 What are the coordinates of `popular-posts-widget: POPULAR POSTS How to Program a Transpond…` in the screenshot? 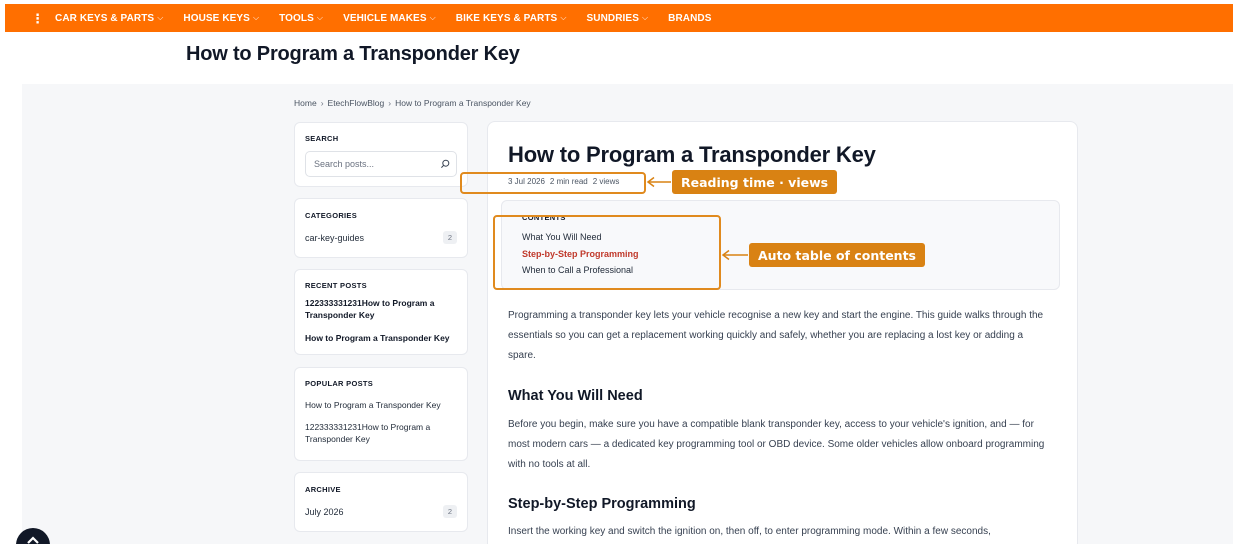 It's located at (381, 414).